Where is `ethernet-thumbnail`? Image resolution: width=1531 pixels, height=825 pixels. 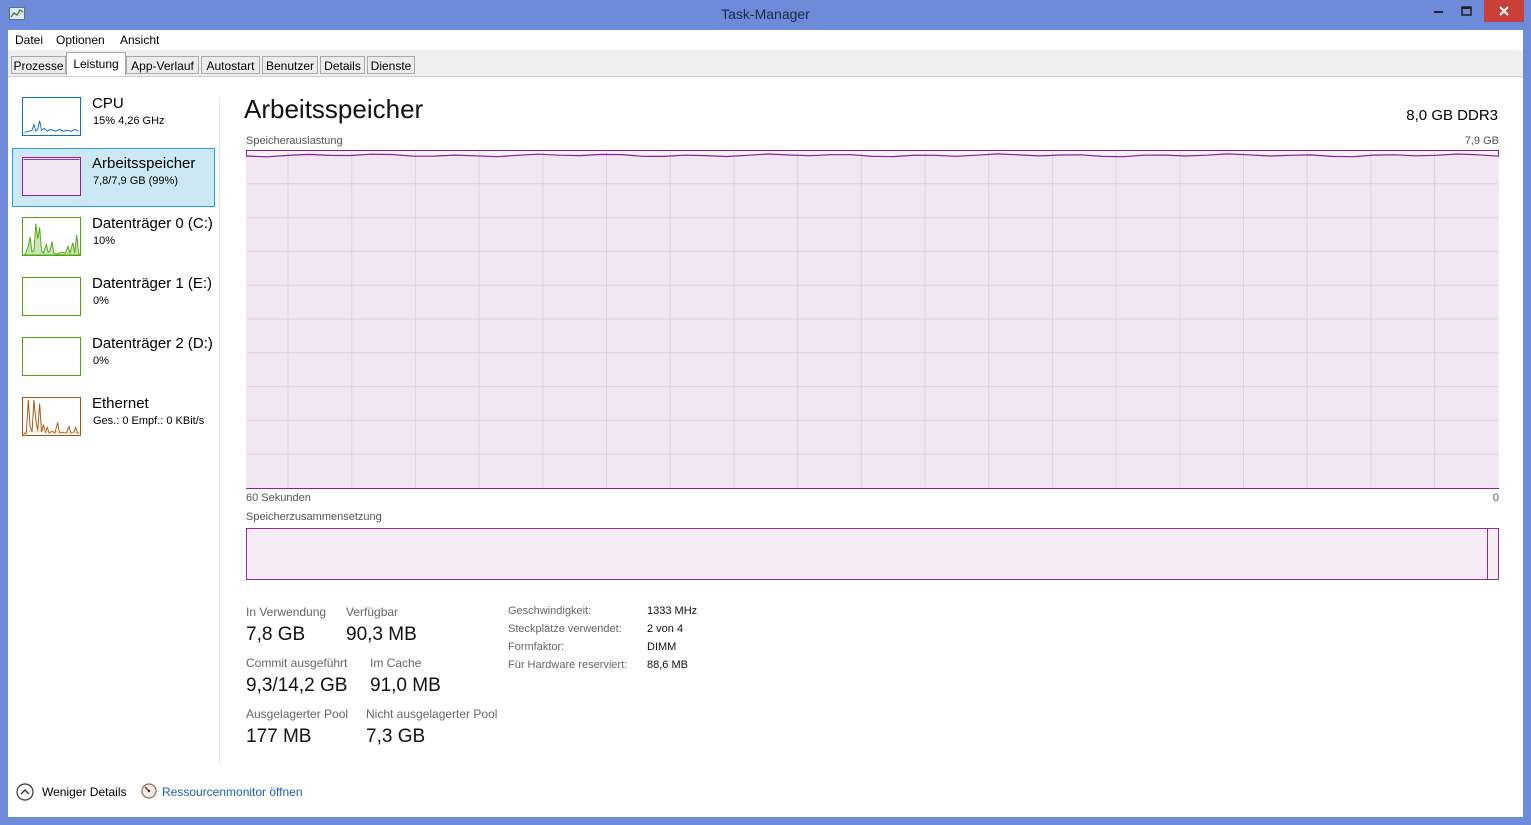 ethernet-thumbnail is located at coordinates (51, 416).